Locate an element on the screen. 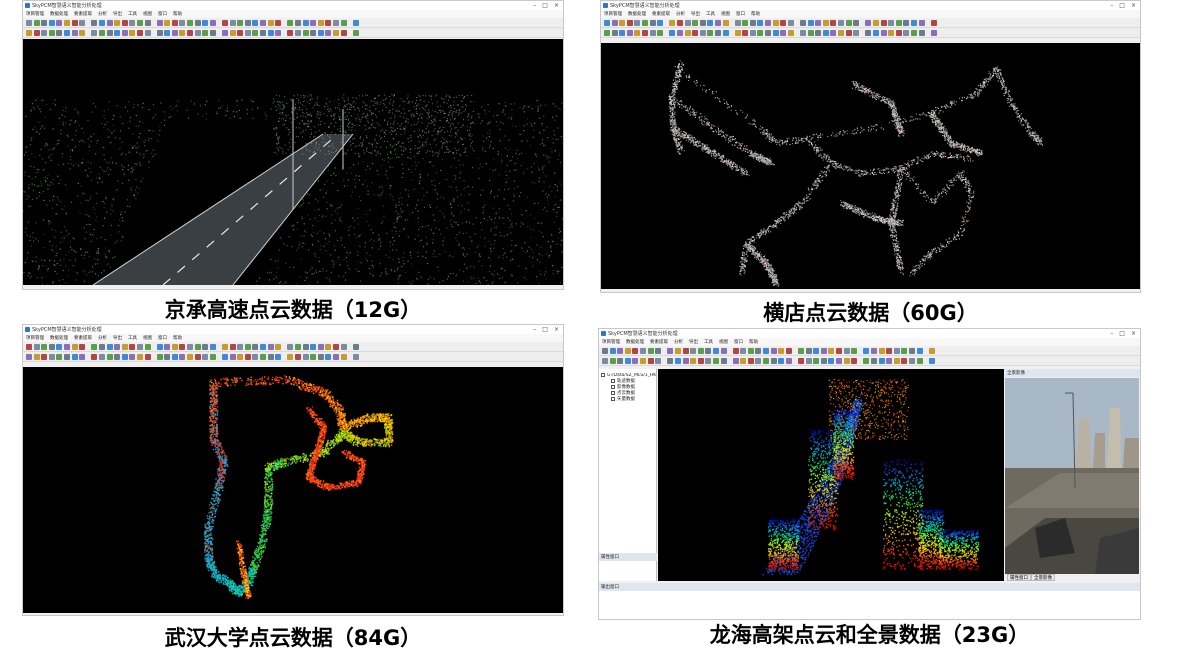 The width and height of the screenshot is (1183, 652). menu-item: 要素提取 is located at coordinates (661, 14).